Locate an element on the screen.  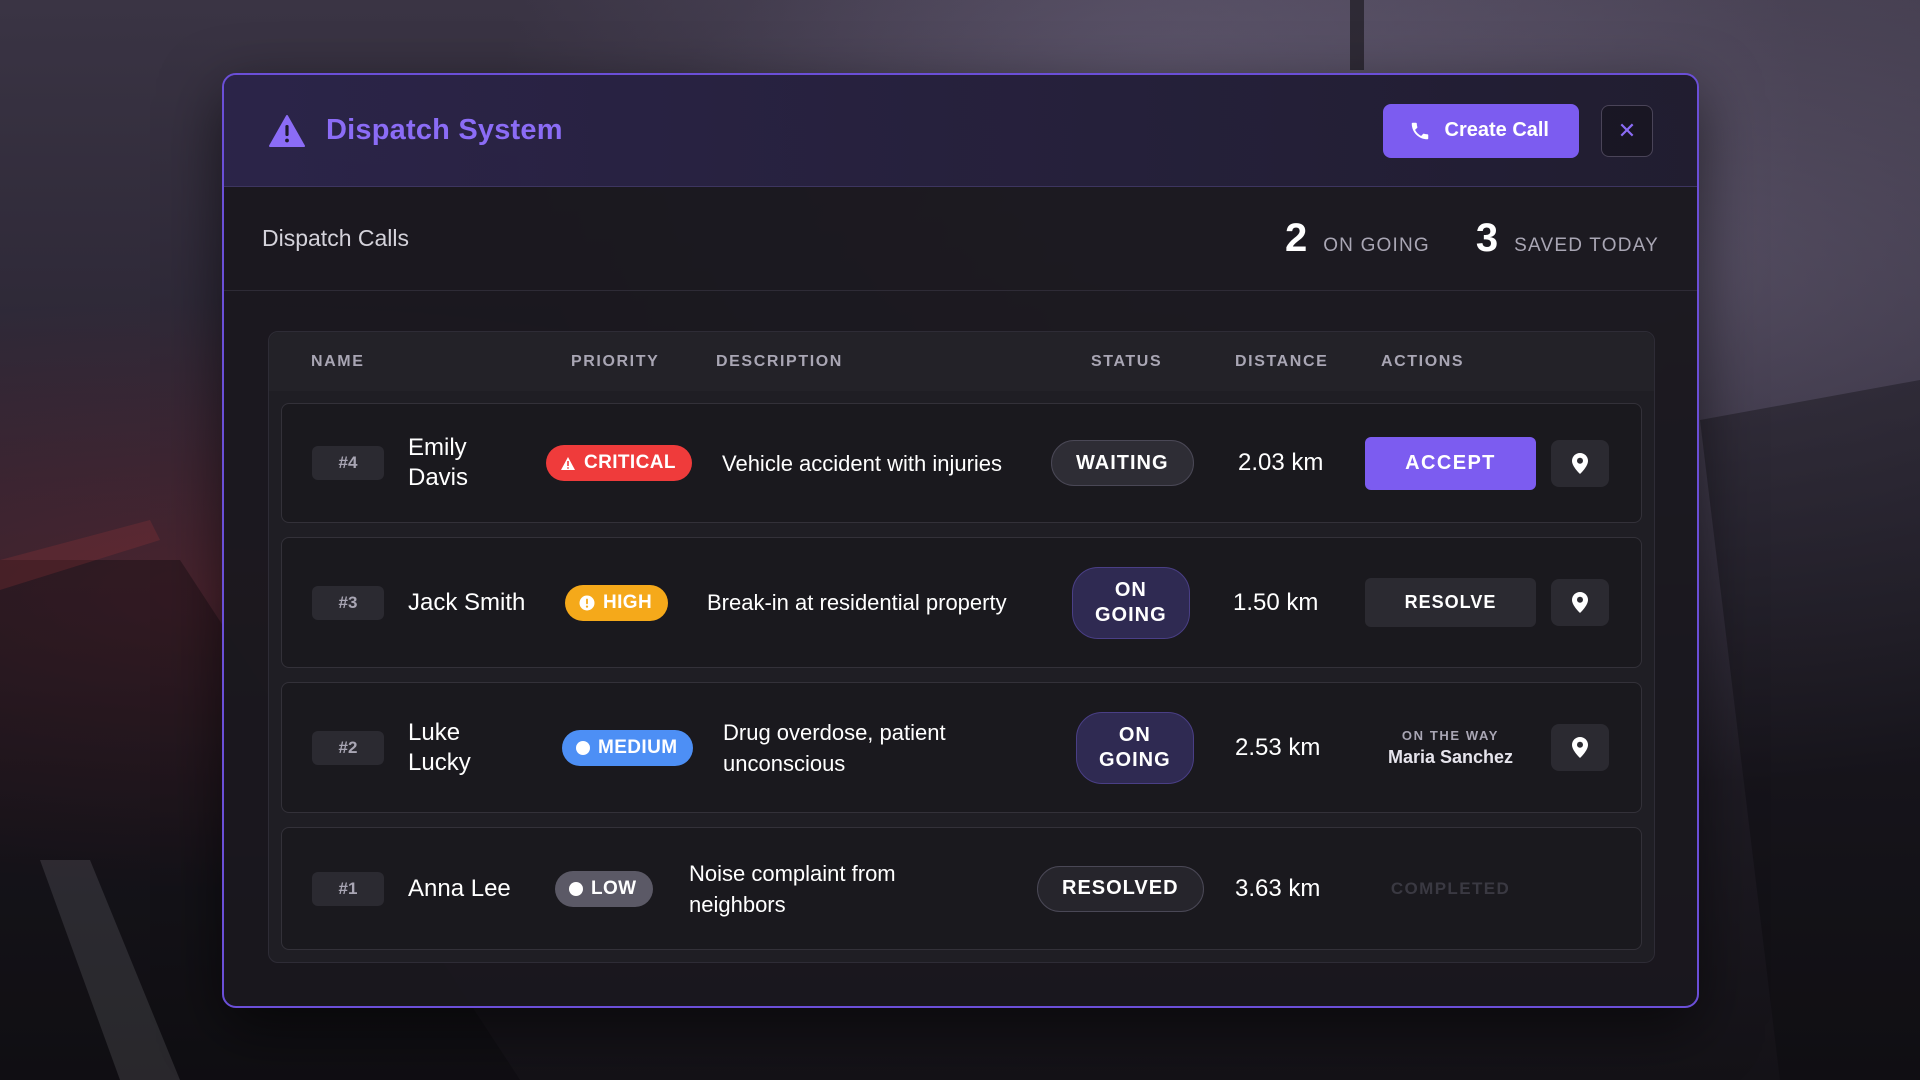
priority-badge: CRITICAL is located at coordinates (619, 463).